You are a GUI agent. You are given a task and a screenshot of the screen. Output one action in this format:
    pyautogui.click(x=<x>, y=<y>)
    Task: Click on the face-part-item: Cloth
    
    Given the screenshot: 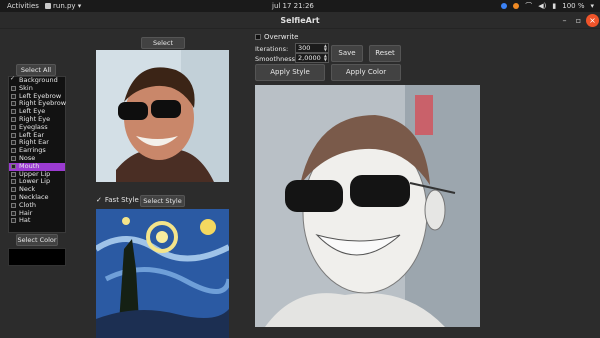 What is the action you would take?
    pyautogui.click(x=37, y=205)
    